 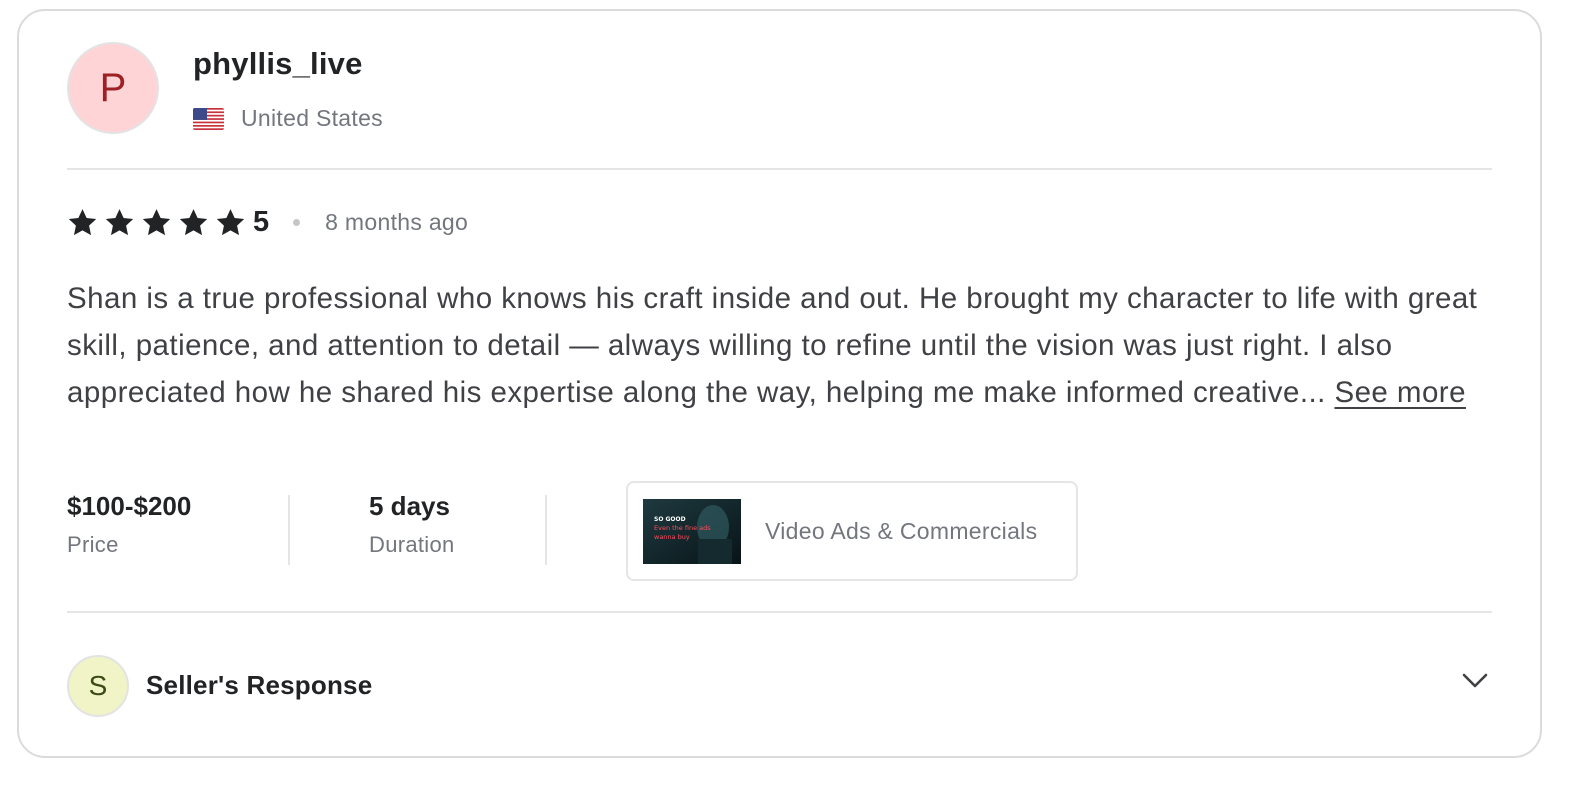 What do you see at coordinates (412, 544) in the screenshot?
I see `duration-label: Duration` at bounding box center [412, 544].